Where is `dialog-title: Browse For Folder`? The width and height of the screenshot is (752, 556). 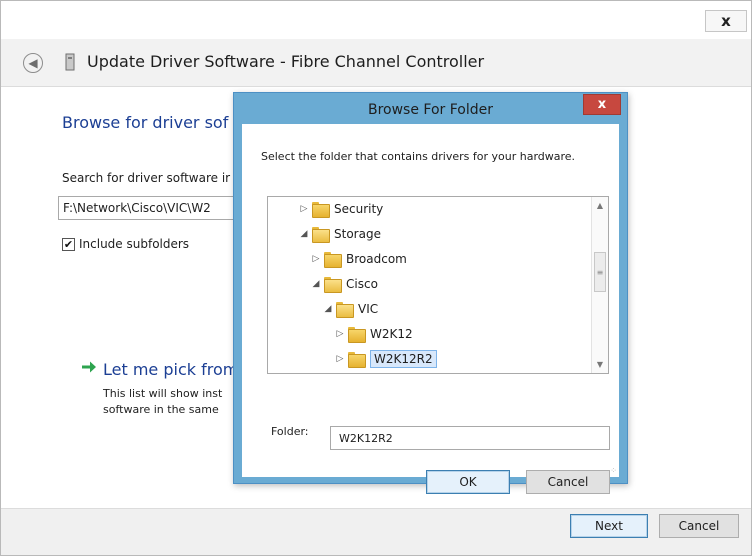
dialog-title: Browse For Folder is located at coordinates (430, 110).